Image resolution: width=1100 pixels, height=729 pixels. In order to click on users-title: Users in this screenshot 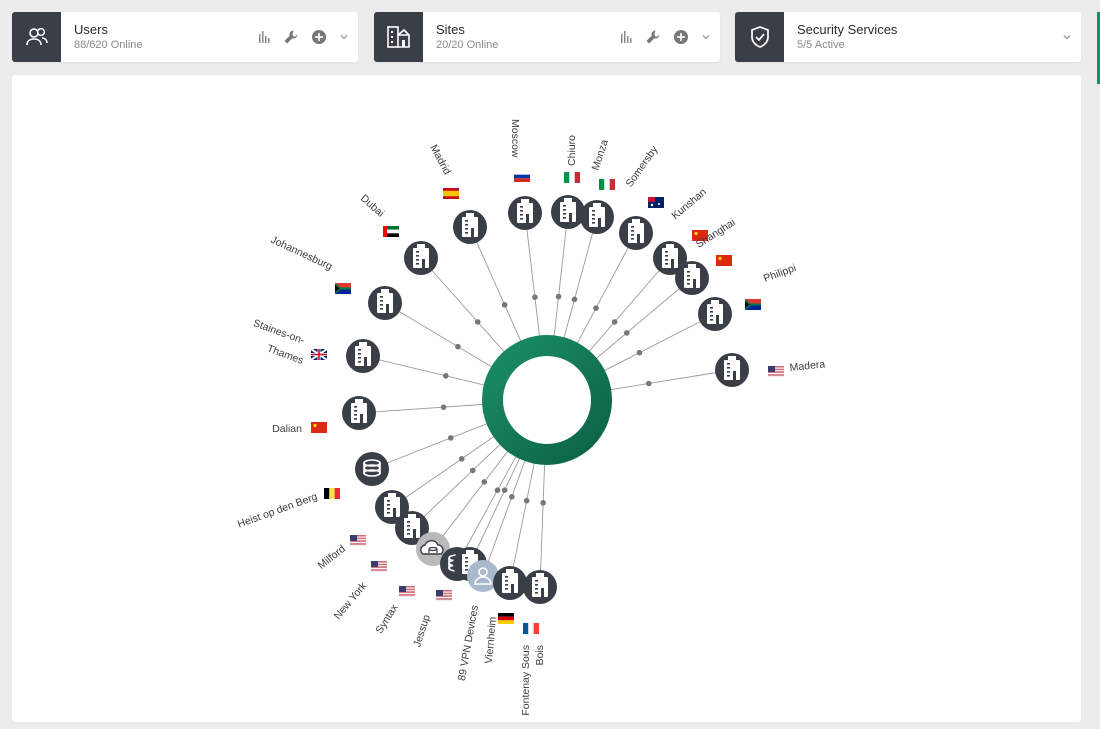, I will do `click(91, 29)`.